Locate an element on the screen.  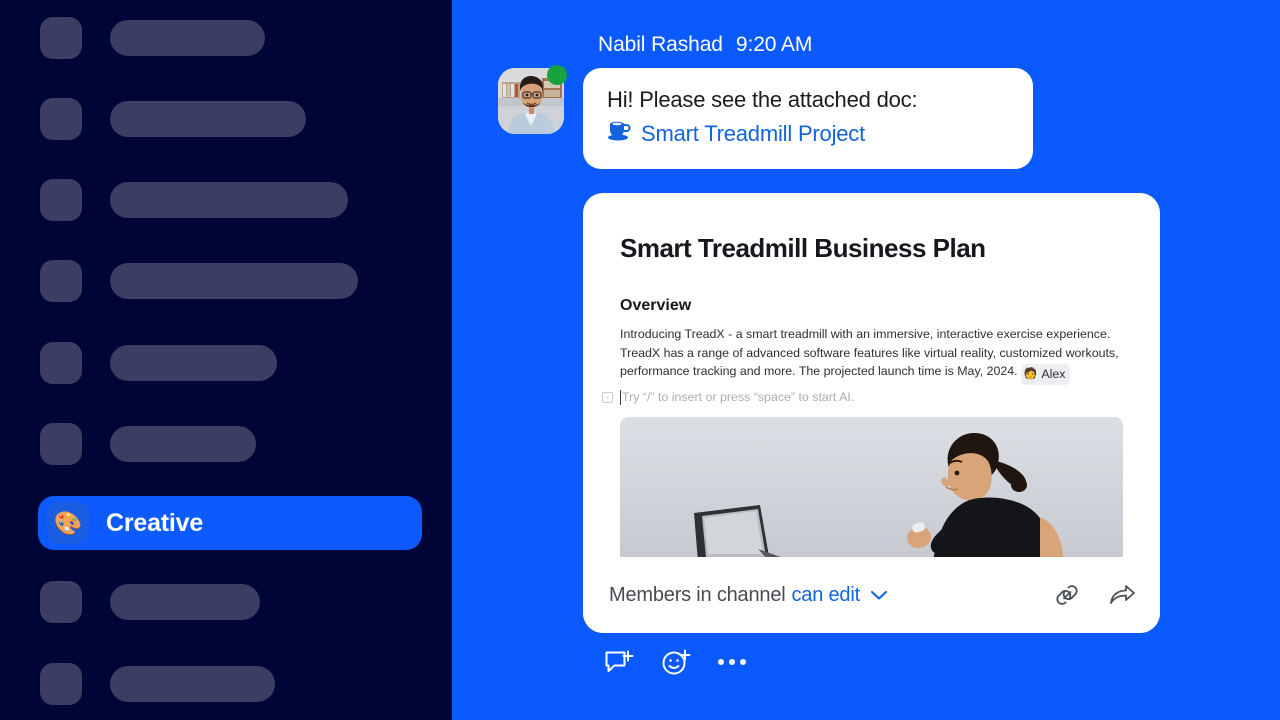
palette-emoji-glyph: 🎨 is located at coordinates (68, 522).